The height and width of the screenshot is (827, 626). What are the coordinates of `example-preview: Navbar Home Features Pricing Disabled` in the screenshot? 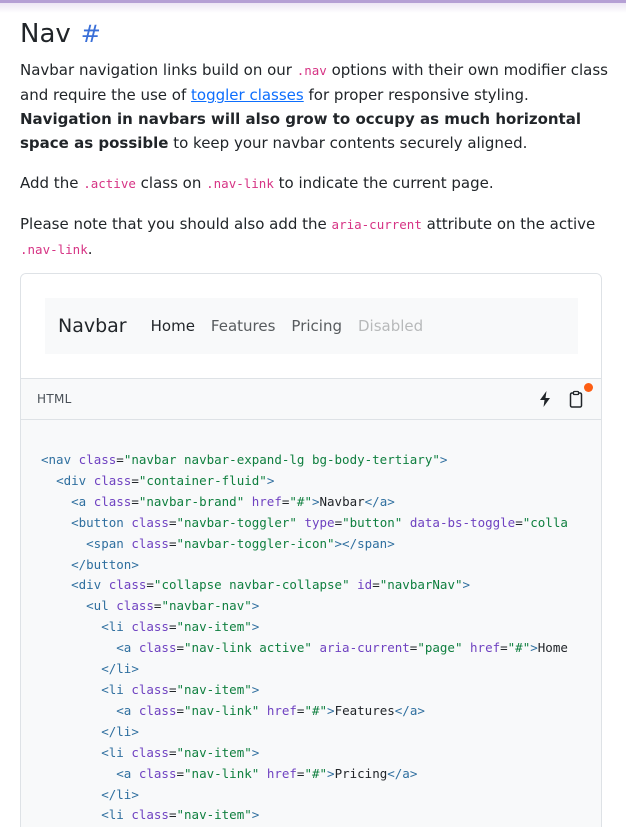 It's located at (311, 326).